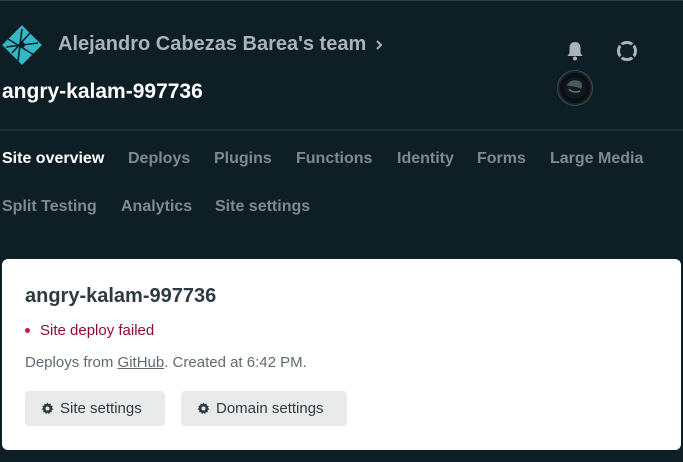 This screenshot has width=683, height=462. I want to click on status-dot-icon, so click(27, 330).